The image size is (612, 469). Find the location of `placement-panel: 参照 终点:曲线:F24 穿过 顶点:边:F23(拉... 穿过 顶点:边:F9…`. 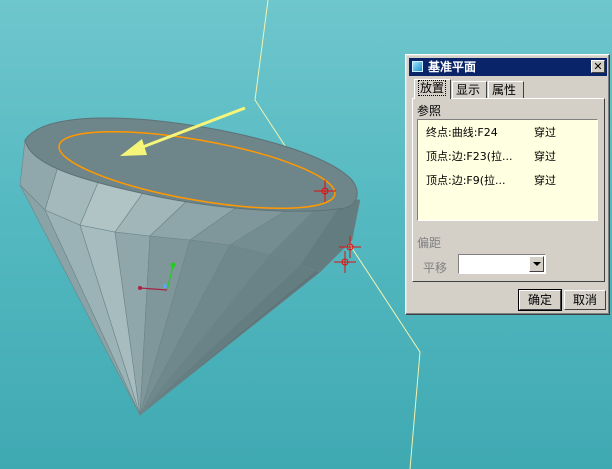

placement-panel: 参照 终点:曲线:F24 穿过 顶点:边:F23(拉... 穿过 顶点:边:F9… is located at coordinates (508, 190).